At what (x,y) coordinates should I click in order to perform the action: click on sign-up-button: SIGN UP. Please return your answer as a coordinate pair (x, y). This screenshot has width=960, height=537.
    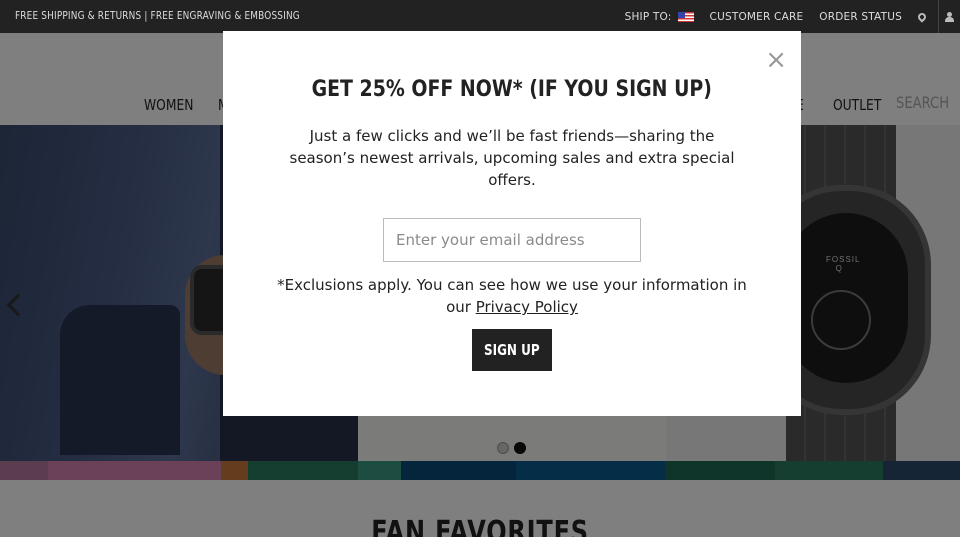
    Looking at the image, I should click on (512, 350).